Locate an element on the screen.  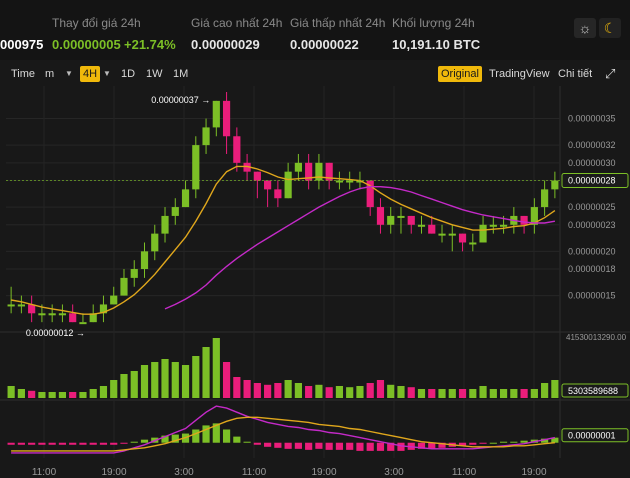
view-original-button: Original is located at coordinates (460, 74).